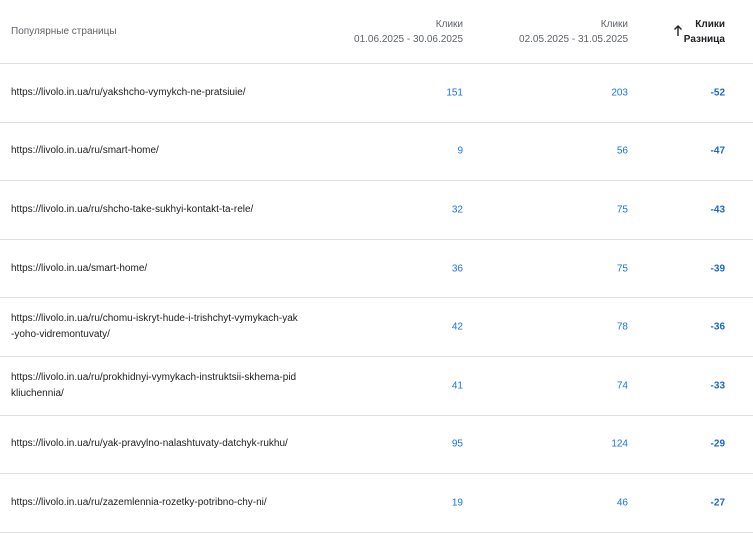  Describe the element at coordinates (460, 151) in the screenshot. I see `clicks-current-value: 9` at that location.